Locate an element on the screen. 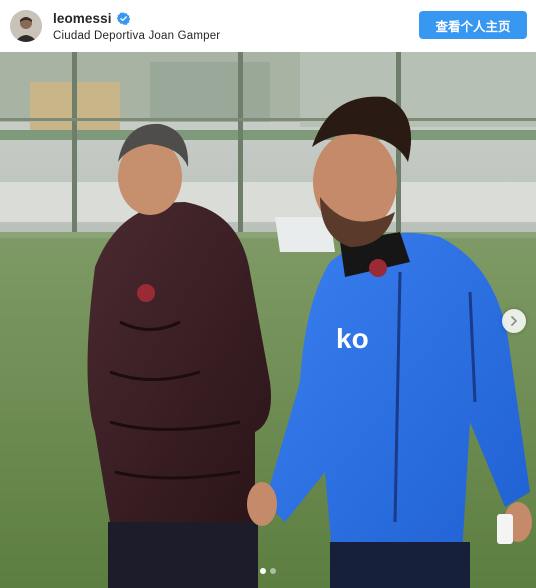 The height and width of the screenshot is (588, 536). chevron-right-icon is located at coordinates (514, 321).